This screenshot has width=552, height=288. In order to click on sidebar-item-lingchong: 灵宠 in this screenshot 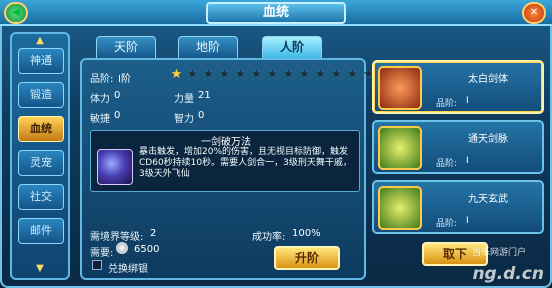, I will do `click(41, 163)`.